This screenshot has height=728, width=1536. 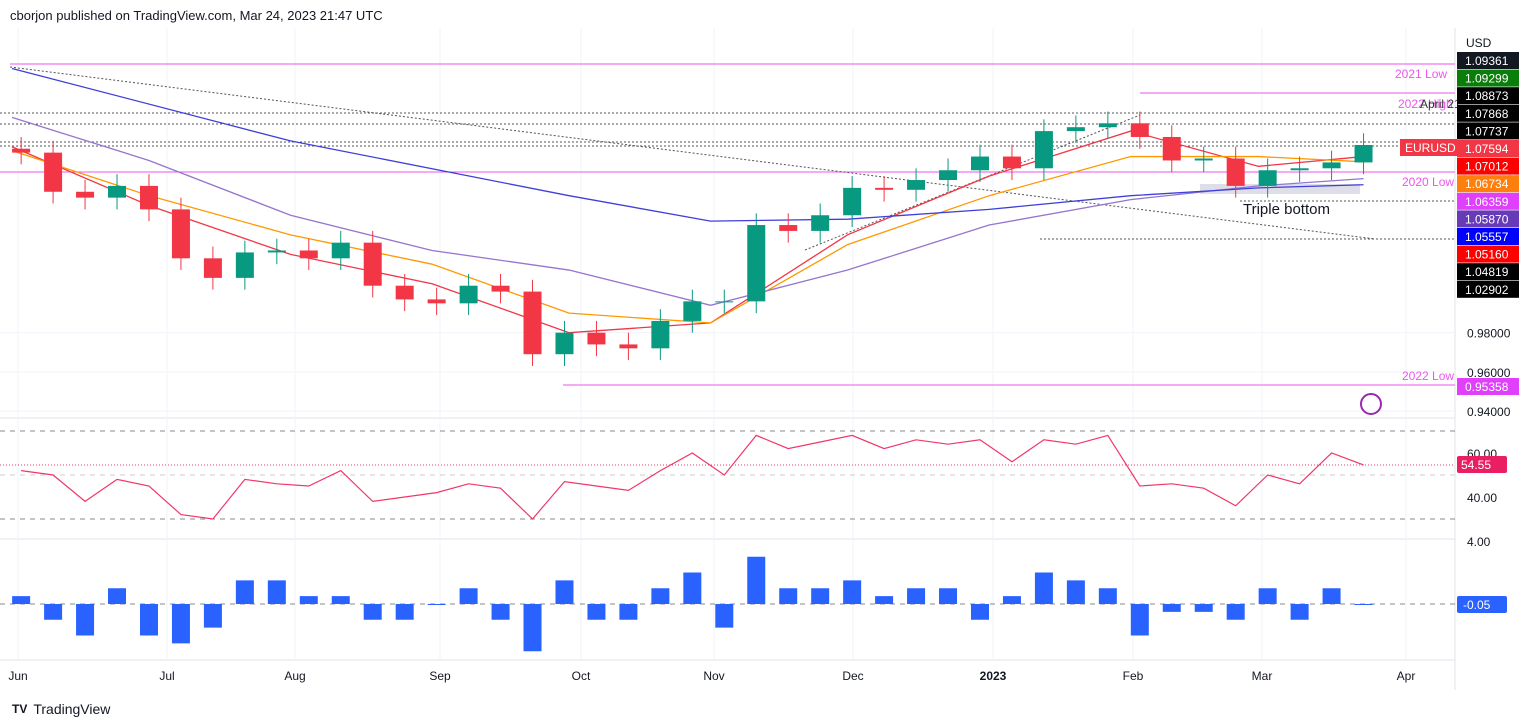 I want to click on level-label: April 21, so click(x=1440, y=104).